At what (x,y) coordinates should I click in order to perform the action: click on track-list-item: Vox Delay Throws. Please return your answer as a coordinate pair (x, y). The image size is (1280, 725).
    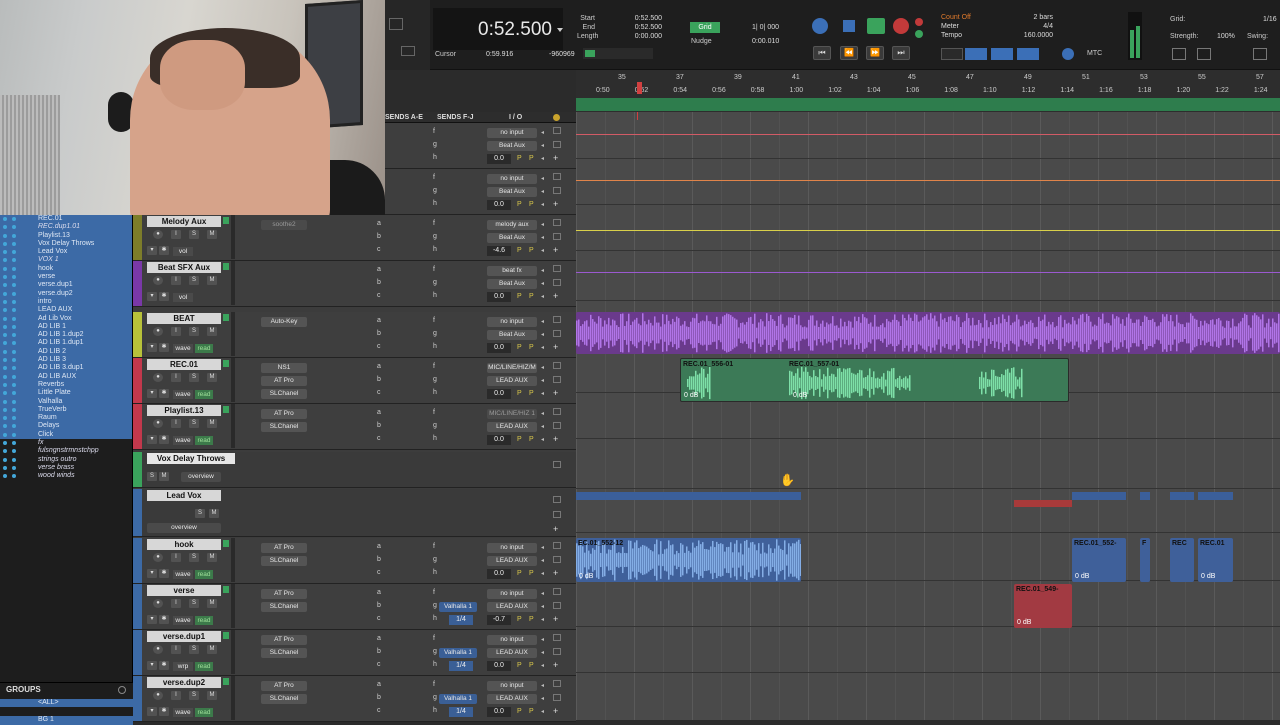
    Looking at the image, I should click on (66, 244).